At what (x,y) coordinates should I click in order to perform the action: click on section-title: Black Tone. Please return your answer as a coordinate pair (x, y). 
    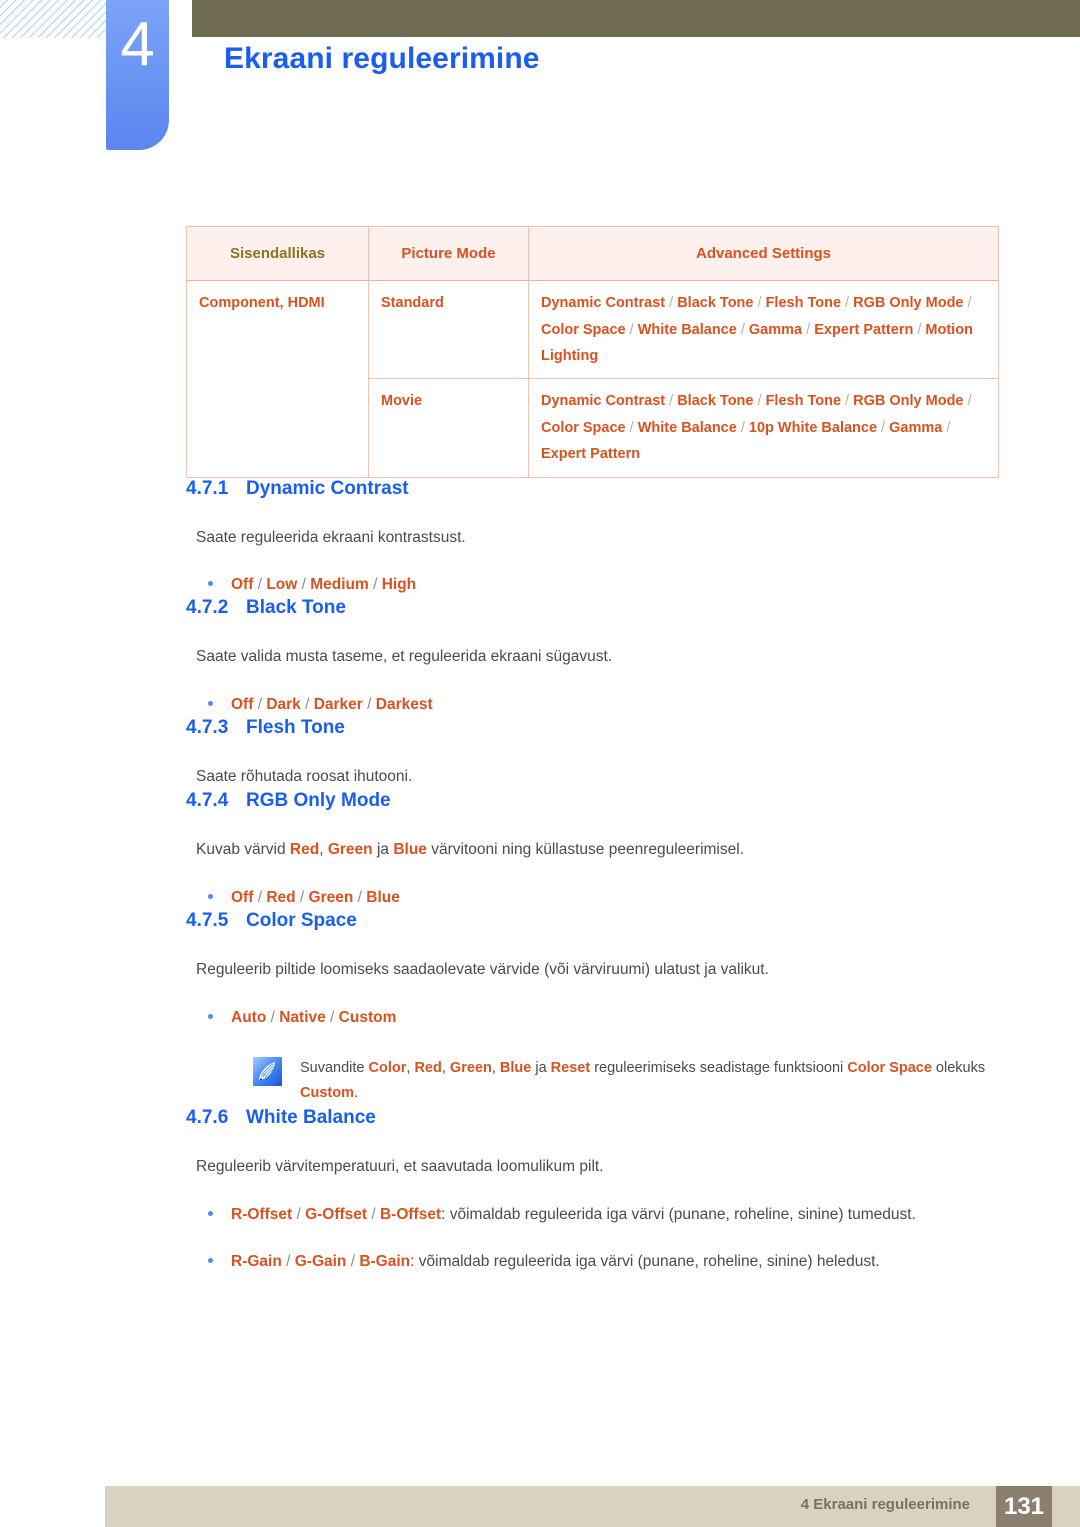
    Looking at the image, I should click on (296, 608).